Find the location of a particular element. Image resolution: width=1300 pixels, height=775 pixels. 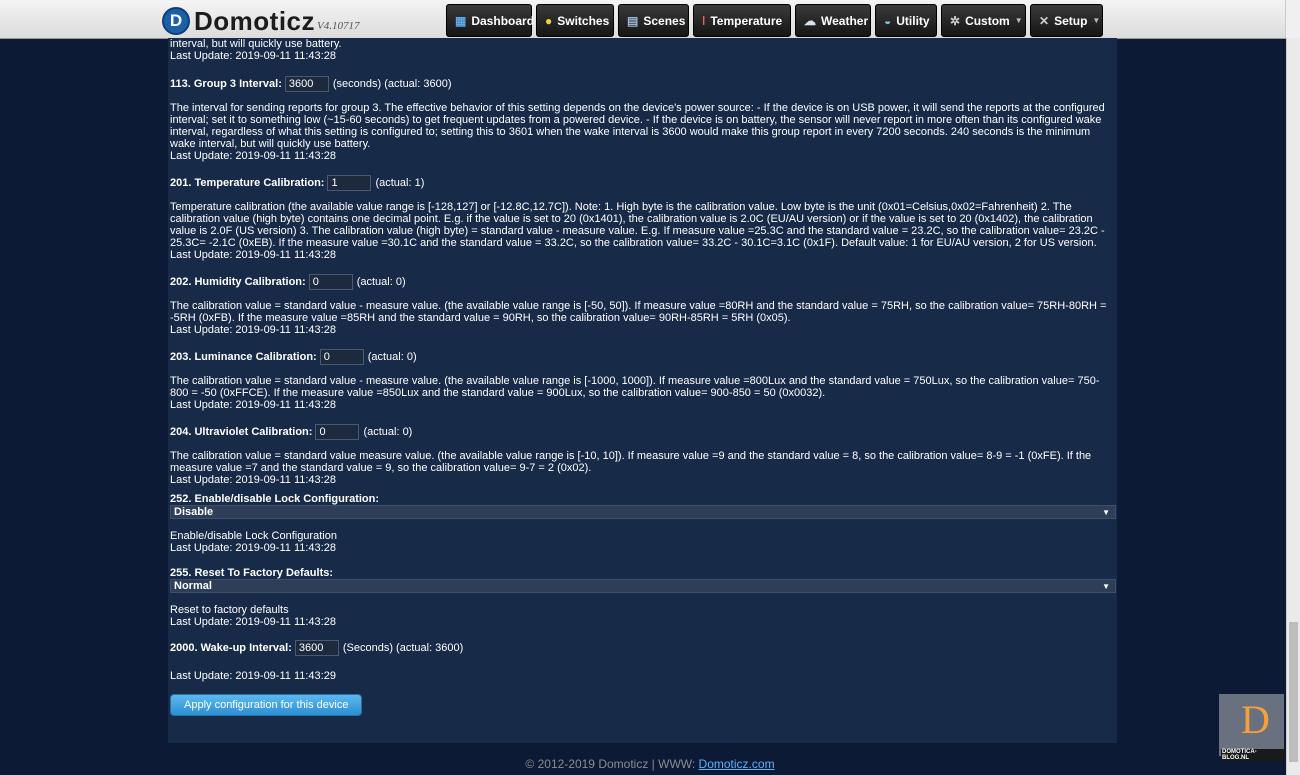

nav-switches: ● Switches is located at coordinates (575, 20).